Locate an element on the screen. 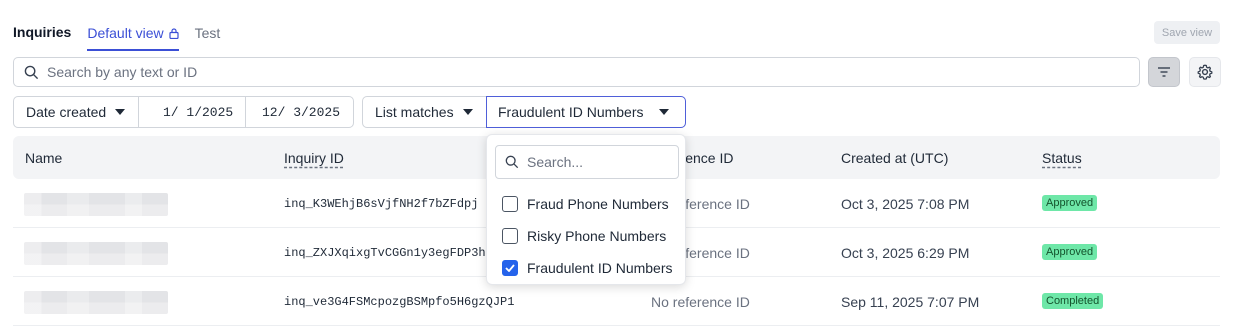  option-label: Fraudulent ID Numbers is located at coordinates (600, 268).